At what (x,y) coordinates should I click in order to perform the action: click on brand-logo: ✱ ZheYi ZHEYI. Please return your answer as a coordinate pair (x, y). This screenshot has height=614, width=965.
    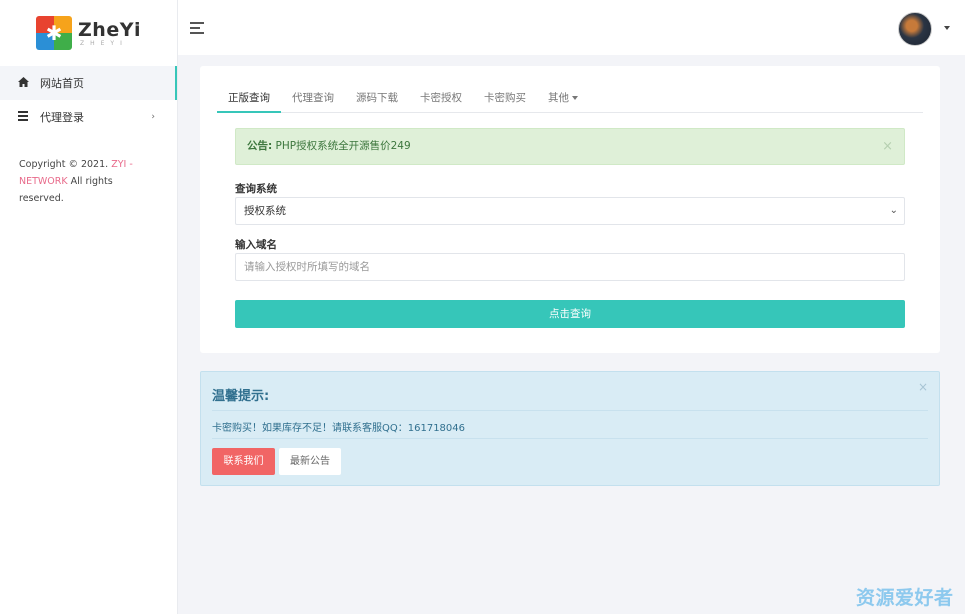
    Looking at the image, I should click on (88, 33).